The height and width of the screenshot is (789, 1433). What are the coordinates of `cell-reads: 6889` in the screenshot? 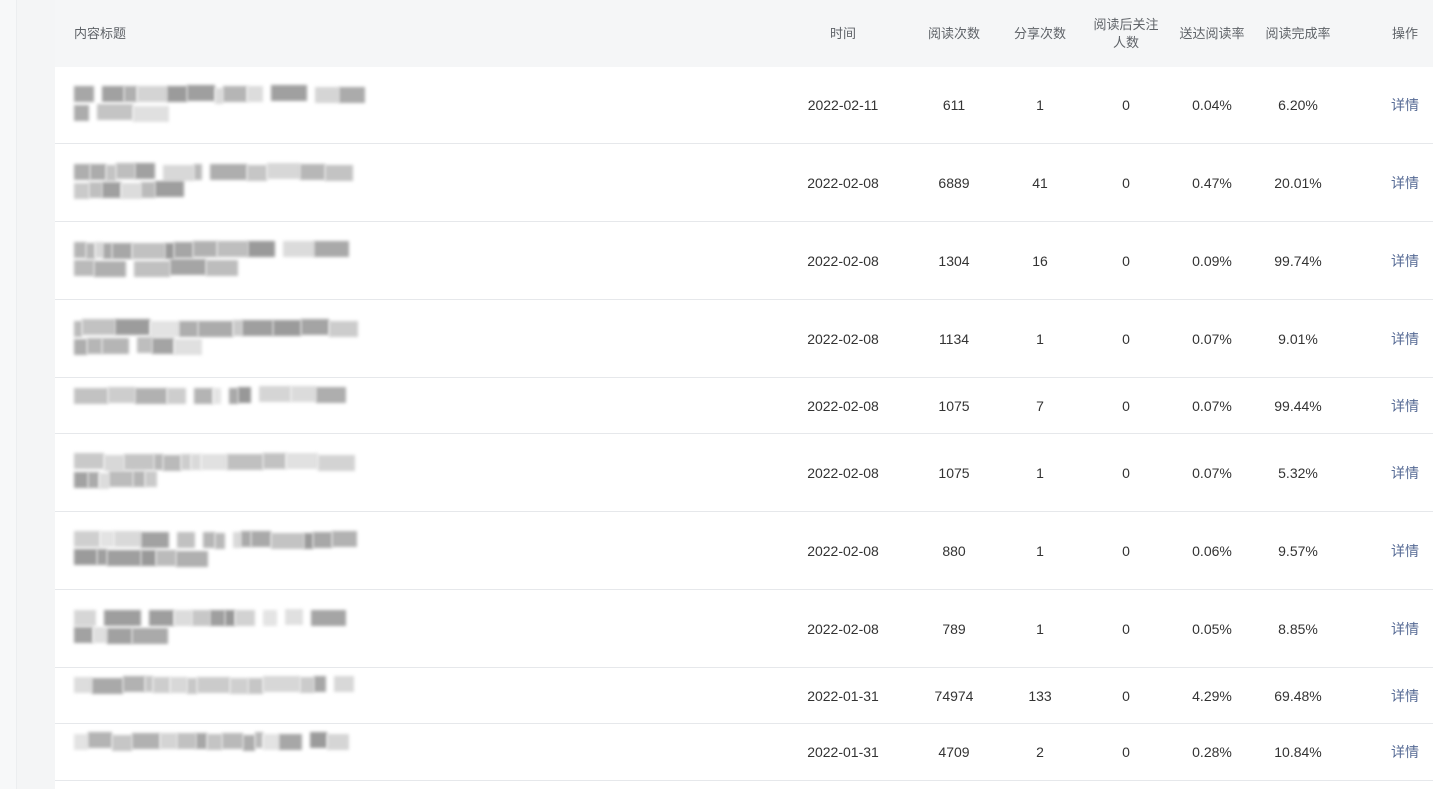 It's located at (954, 182).